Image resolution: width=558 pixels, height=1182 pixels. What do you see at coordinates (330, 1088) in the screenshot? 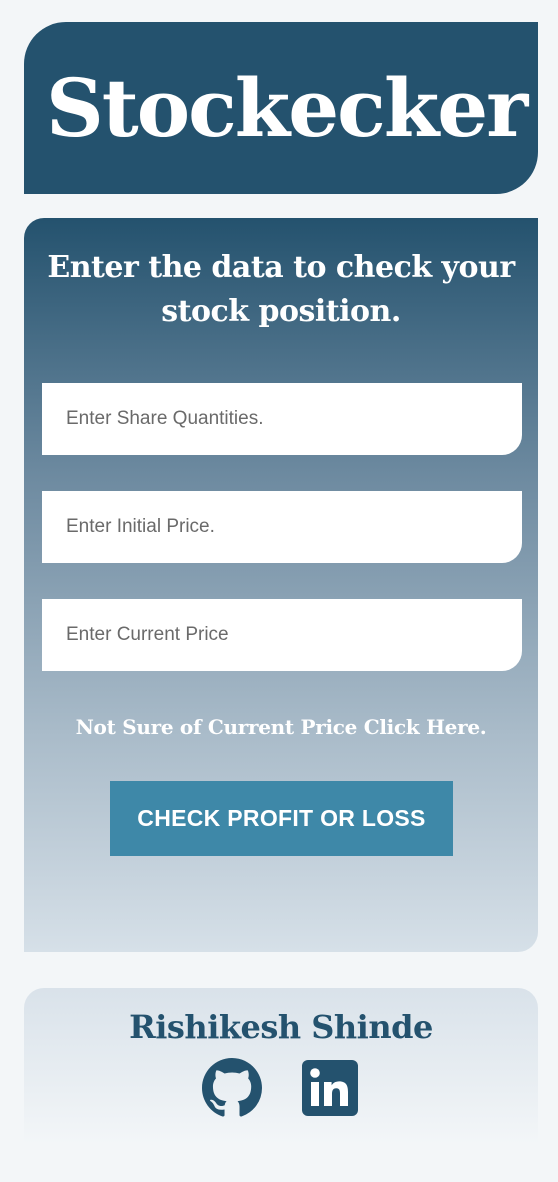
I see `linkedin-icon` at bounding box center [330, 1088].